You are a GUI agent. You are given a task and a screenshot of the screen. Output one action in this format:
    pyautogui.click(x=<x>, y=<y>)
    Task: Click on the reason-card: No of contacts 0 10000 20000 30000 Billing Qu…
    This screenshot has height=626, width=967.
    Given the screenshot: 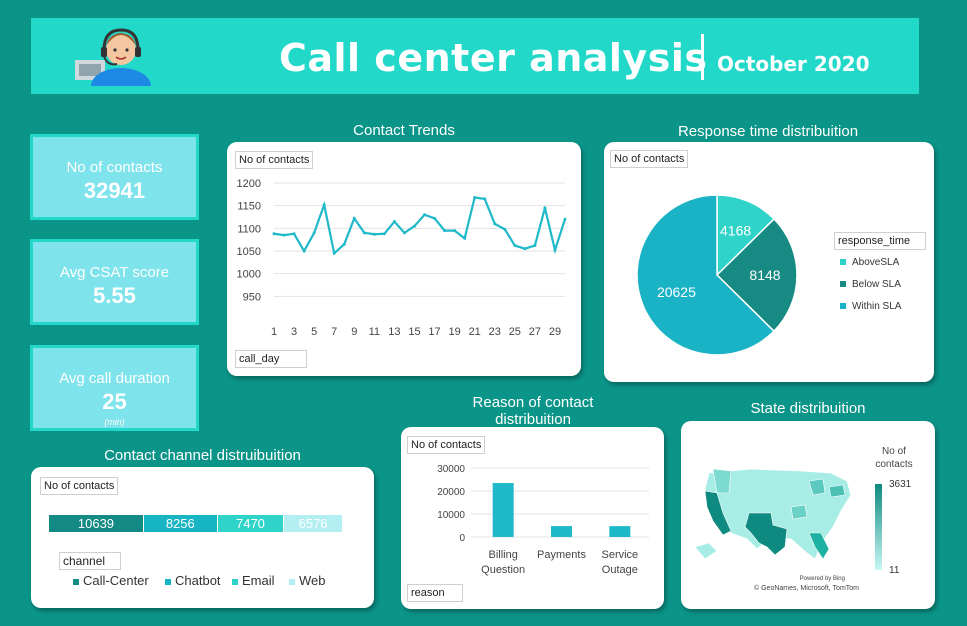 What is the action you would take?
    pyautogui.click(x=532, y=518)
    